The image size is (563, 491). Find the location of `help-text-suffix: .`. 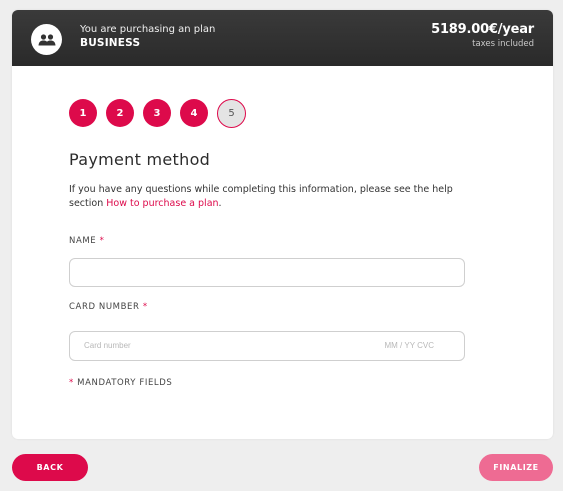

help-text-suffix: . is located at coordinates (220, 203).